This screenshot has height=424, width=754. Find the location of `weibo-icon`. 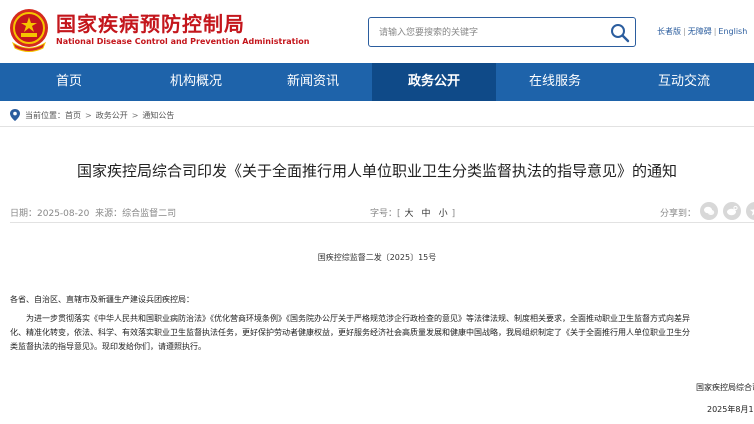

weibo-icon is located at coordinates (732, 211).